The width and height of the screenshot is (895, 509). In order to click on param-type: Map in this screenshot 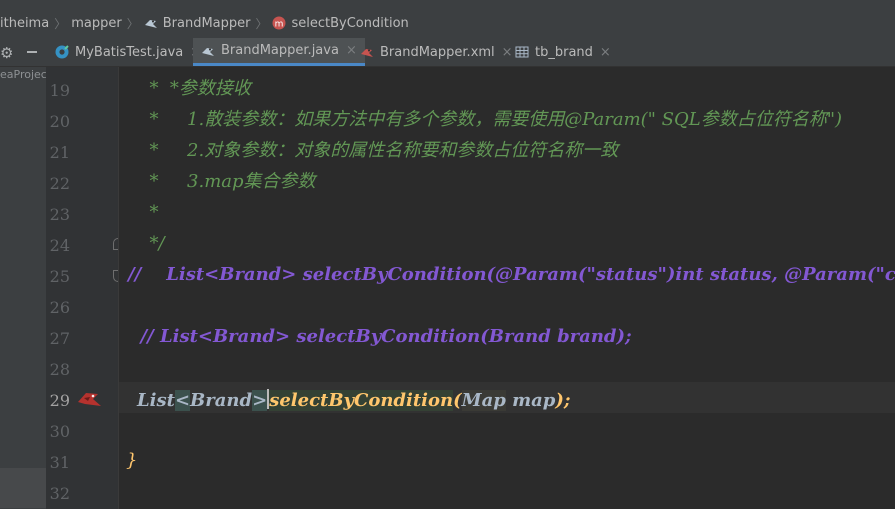, I will do `click(483, 400)`.